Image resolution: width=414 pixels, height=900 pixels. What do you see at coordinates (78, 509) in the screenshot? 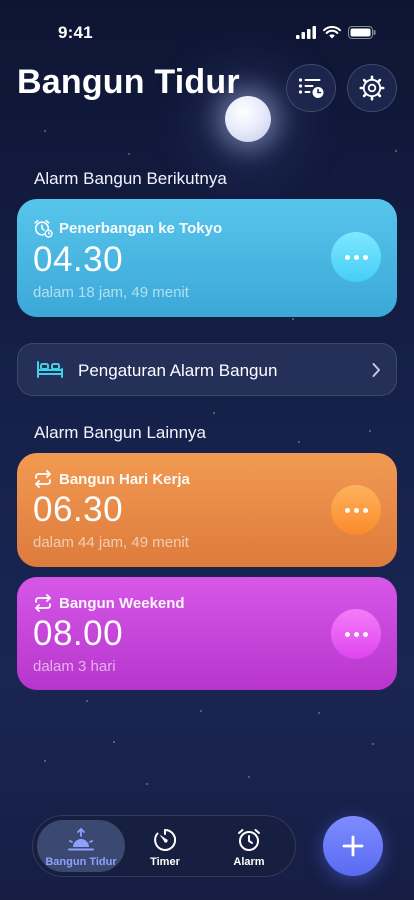
I see `alarm-time: 06.30` at bounding box center [78, 509].